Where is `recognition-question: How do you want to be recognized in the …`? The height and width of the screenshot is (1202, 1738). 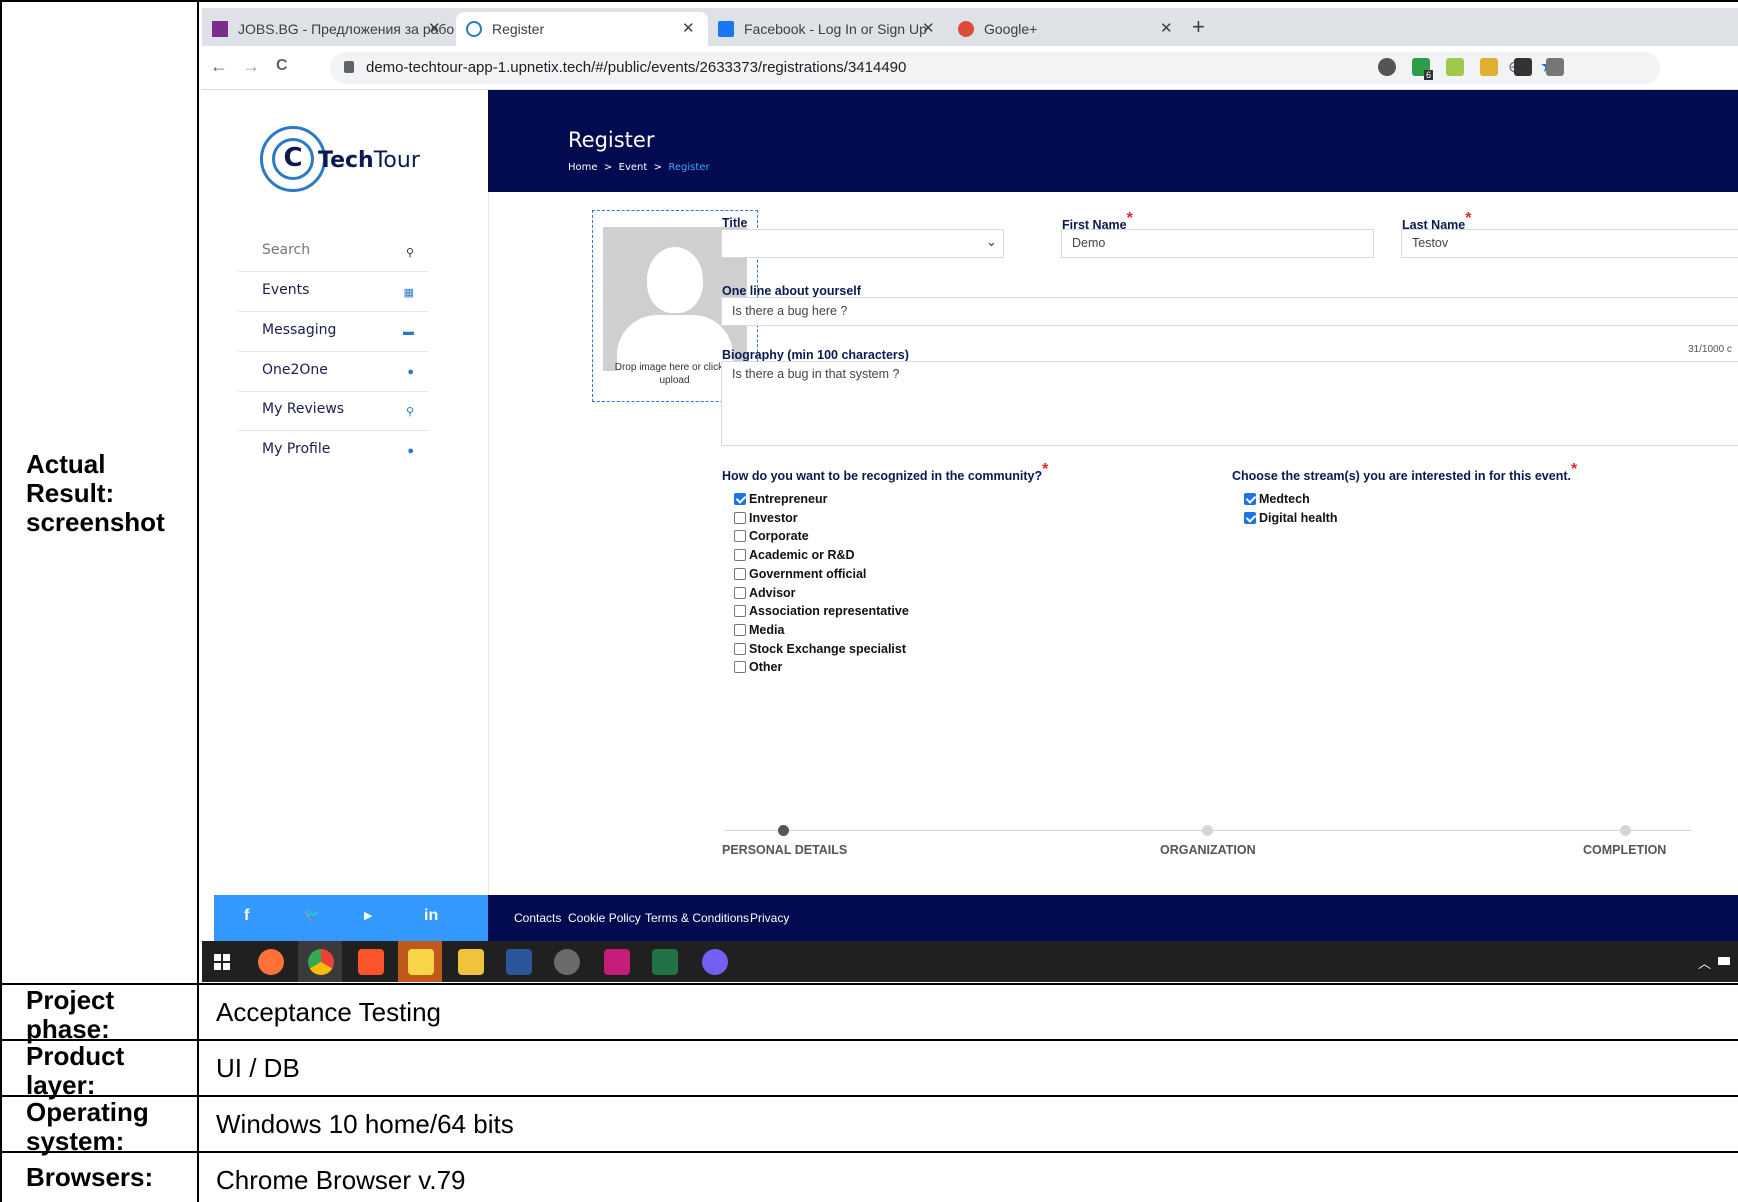 recognition-question: How do you want to be recognized in the … is located at coordinates (885, 472).